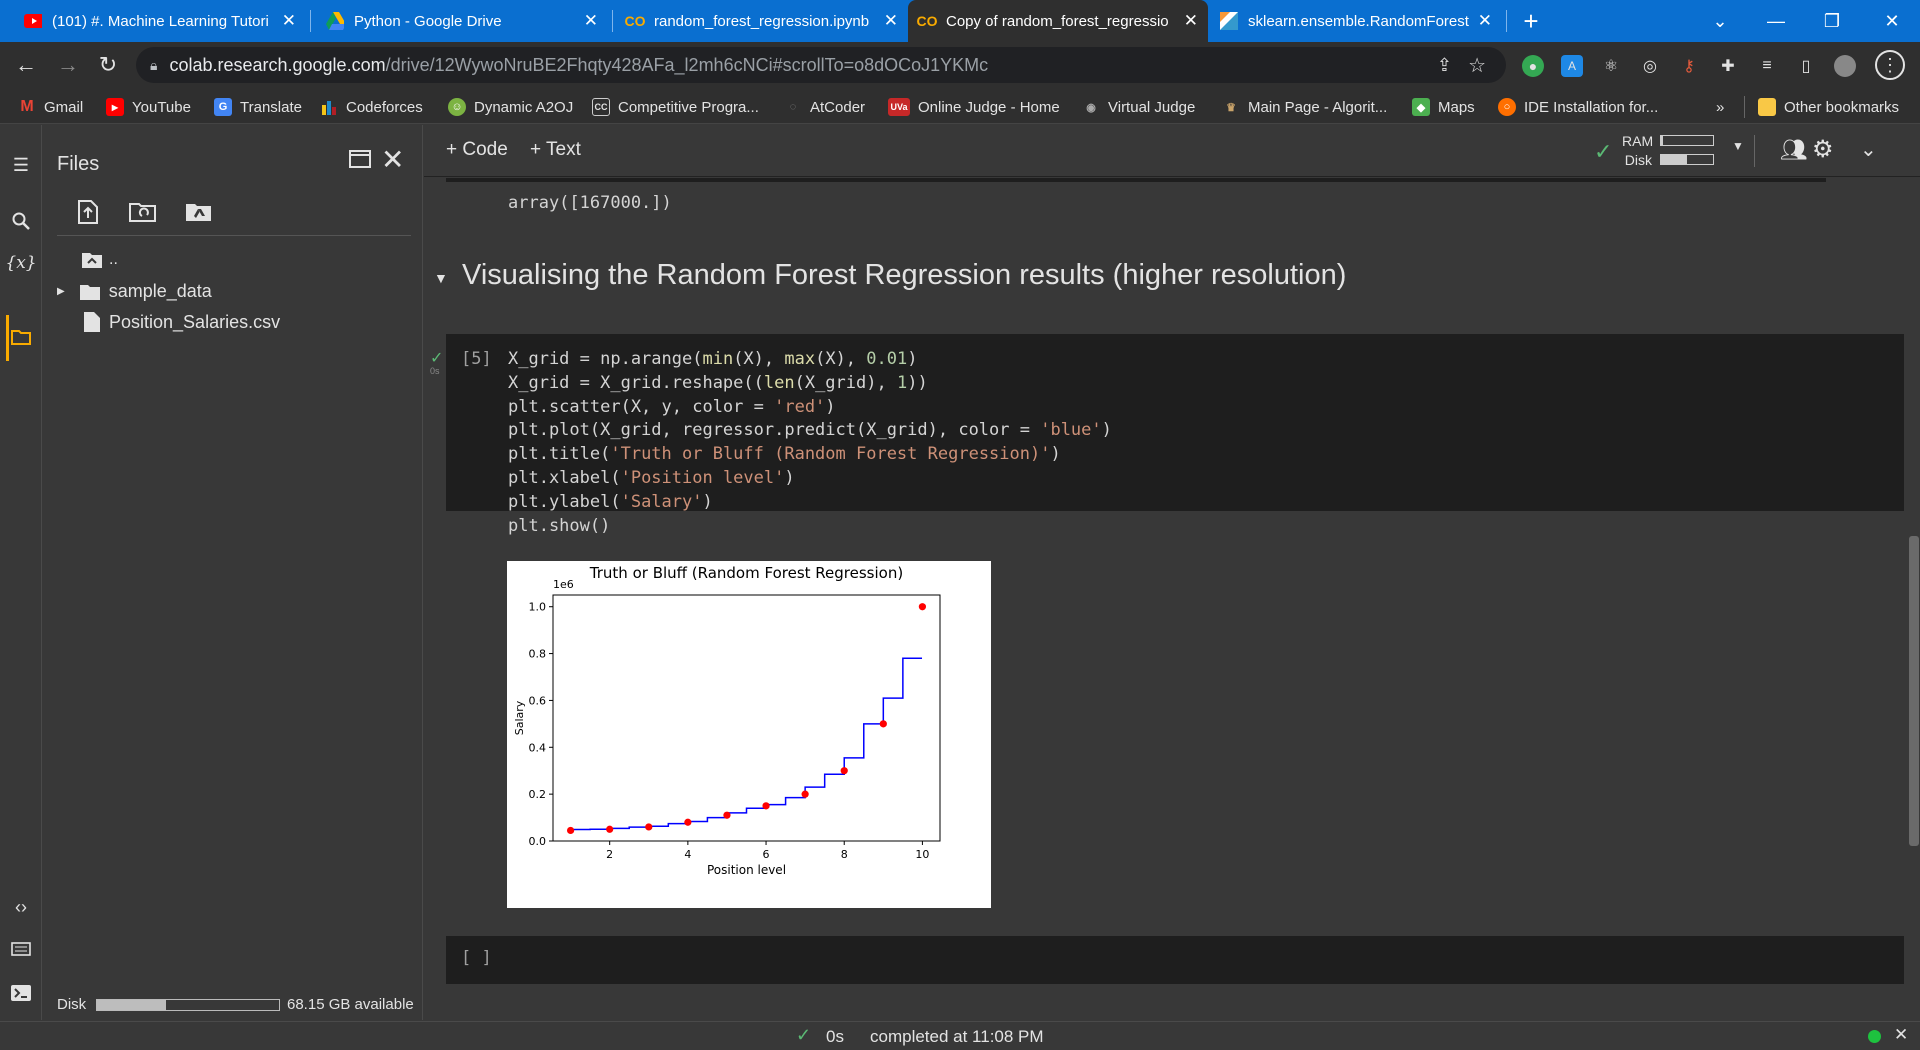  Describe the element at coordinates (1138, 107) in the screenshot. I see `bookmark-virtual-judge: ◉ Virtual Judge` at that location.